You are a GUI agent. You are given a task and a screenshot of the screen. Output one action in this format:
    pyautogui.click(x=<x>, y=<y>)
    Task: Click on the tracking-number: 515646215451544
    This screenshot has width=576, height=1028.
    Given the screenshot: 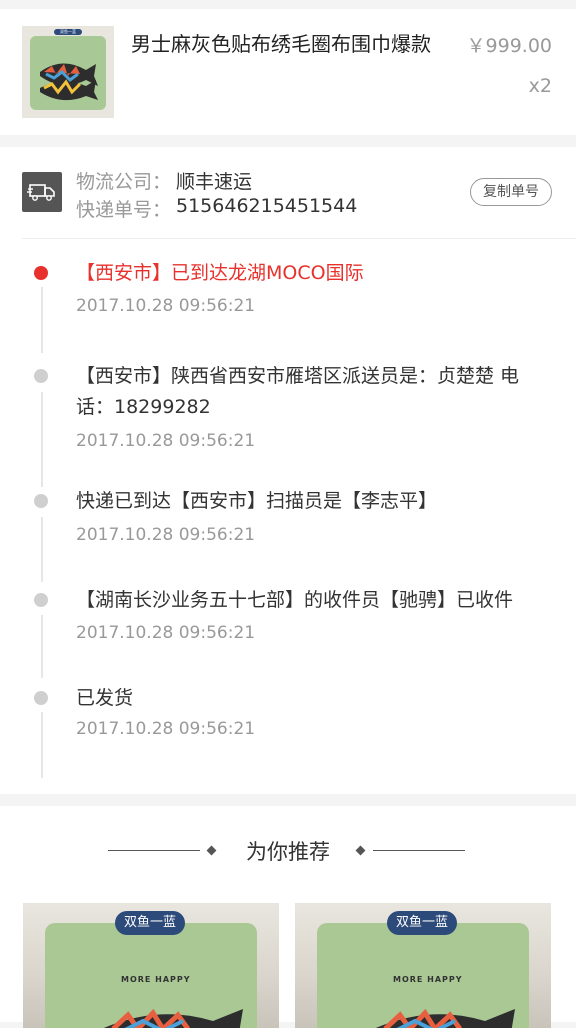 What is the action you would take?
    pyautogui.click(x=267, y=206)
    